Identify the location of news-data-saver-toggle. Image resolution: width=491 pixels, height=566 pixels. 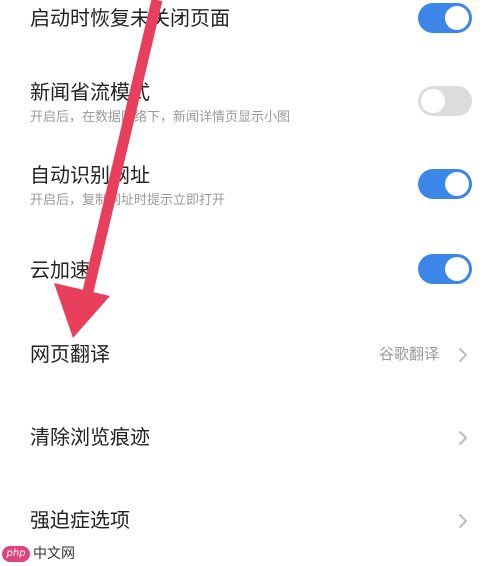
(445, 101).